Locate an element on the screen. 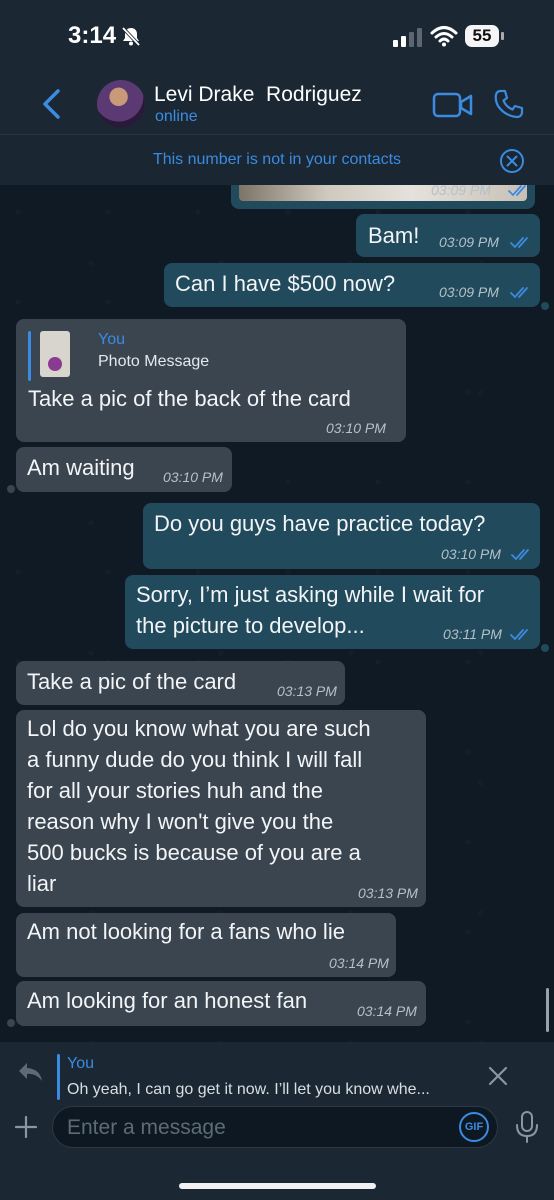  message-text: Am waiting is located at coordinates (81, 467).